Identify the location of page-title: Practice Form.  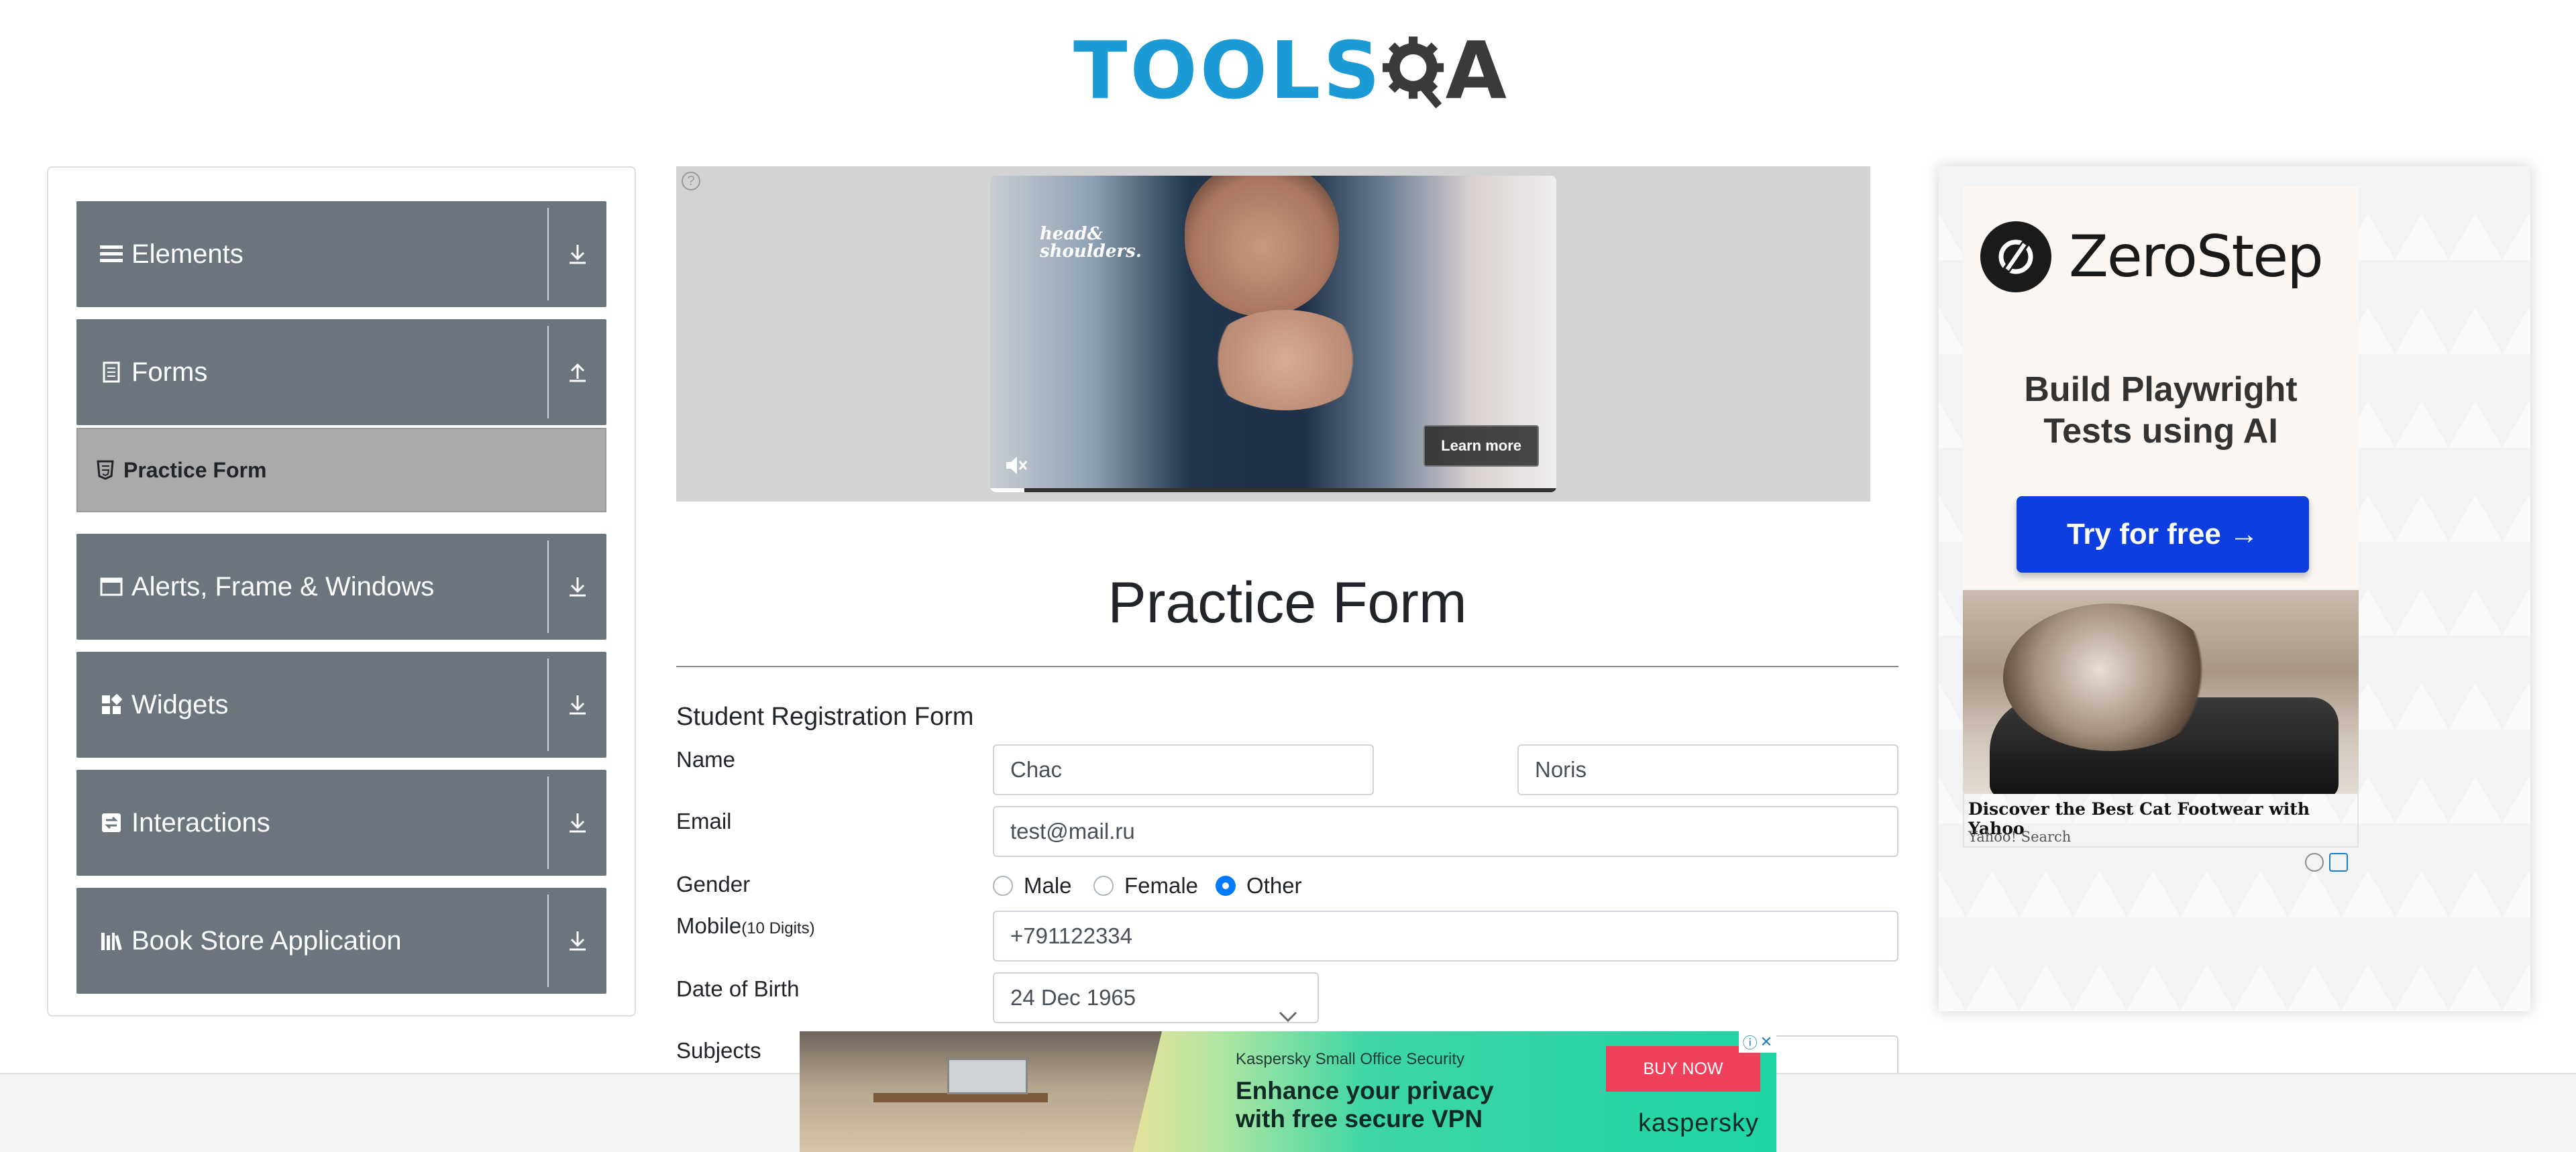
(1287, 603).